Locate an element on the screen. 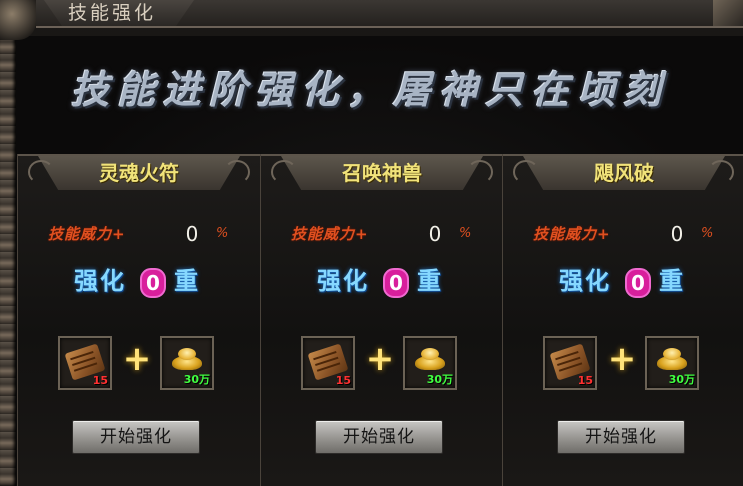 This screenshot has height=486, width=743. top-right-ornament-icon is located at coordinates (728, 13).